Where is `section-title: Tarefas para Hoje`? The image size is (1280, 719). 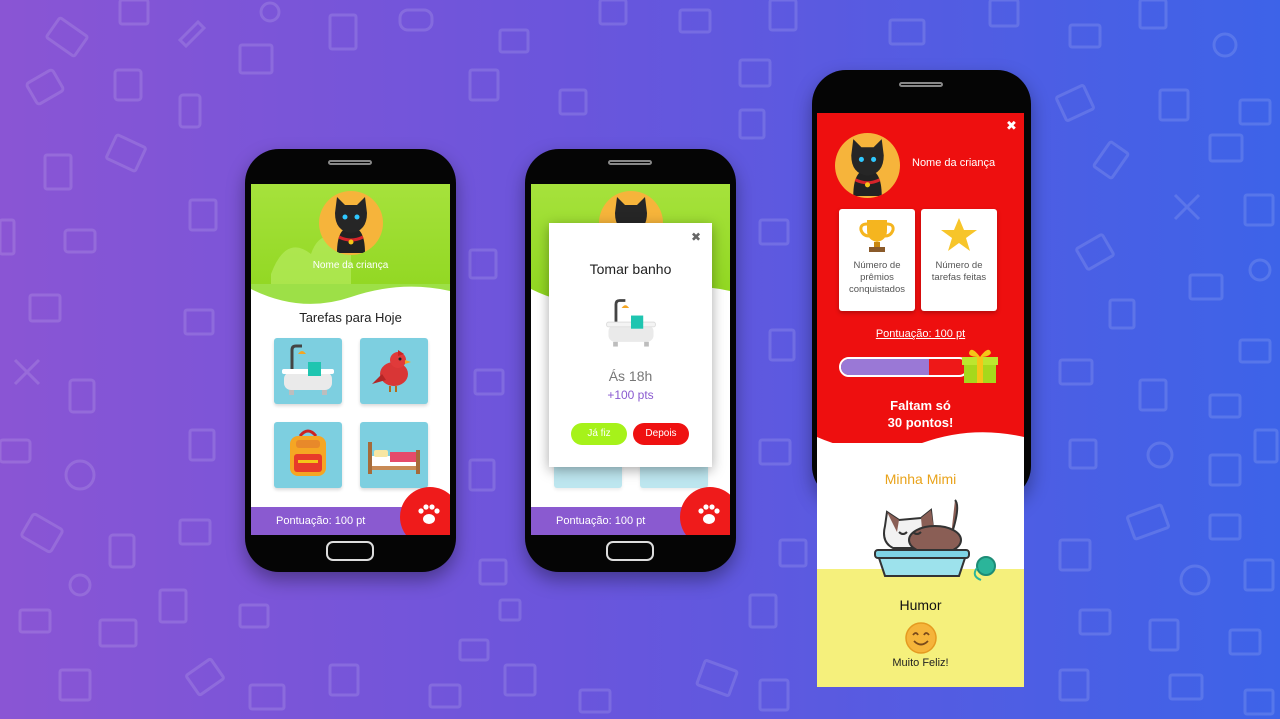 section-title: Tarefas para Hoje is located at coordinates (350, 317).